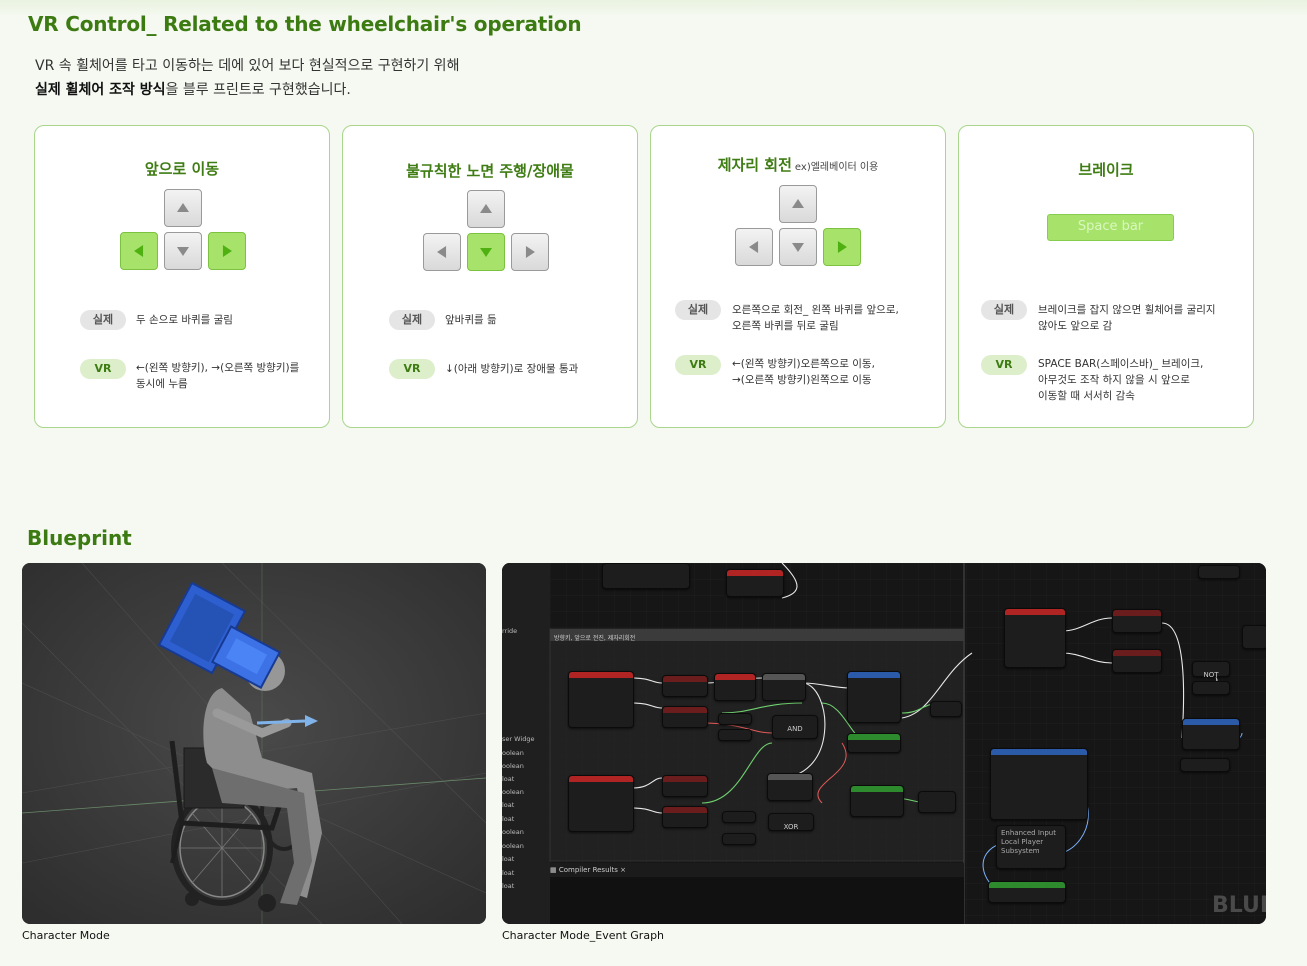 This screenshot has height=966, width=1307. I want to click on get-actor-vector-node, so click(874, 743).